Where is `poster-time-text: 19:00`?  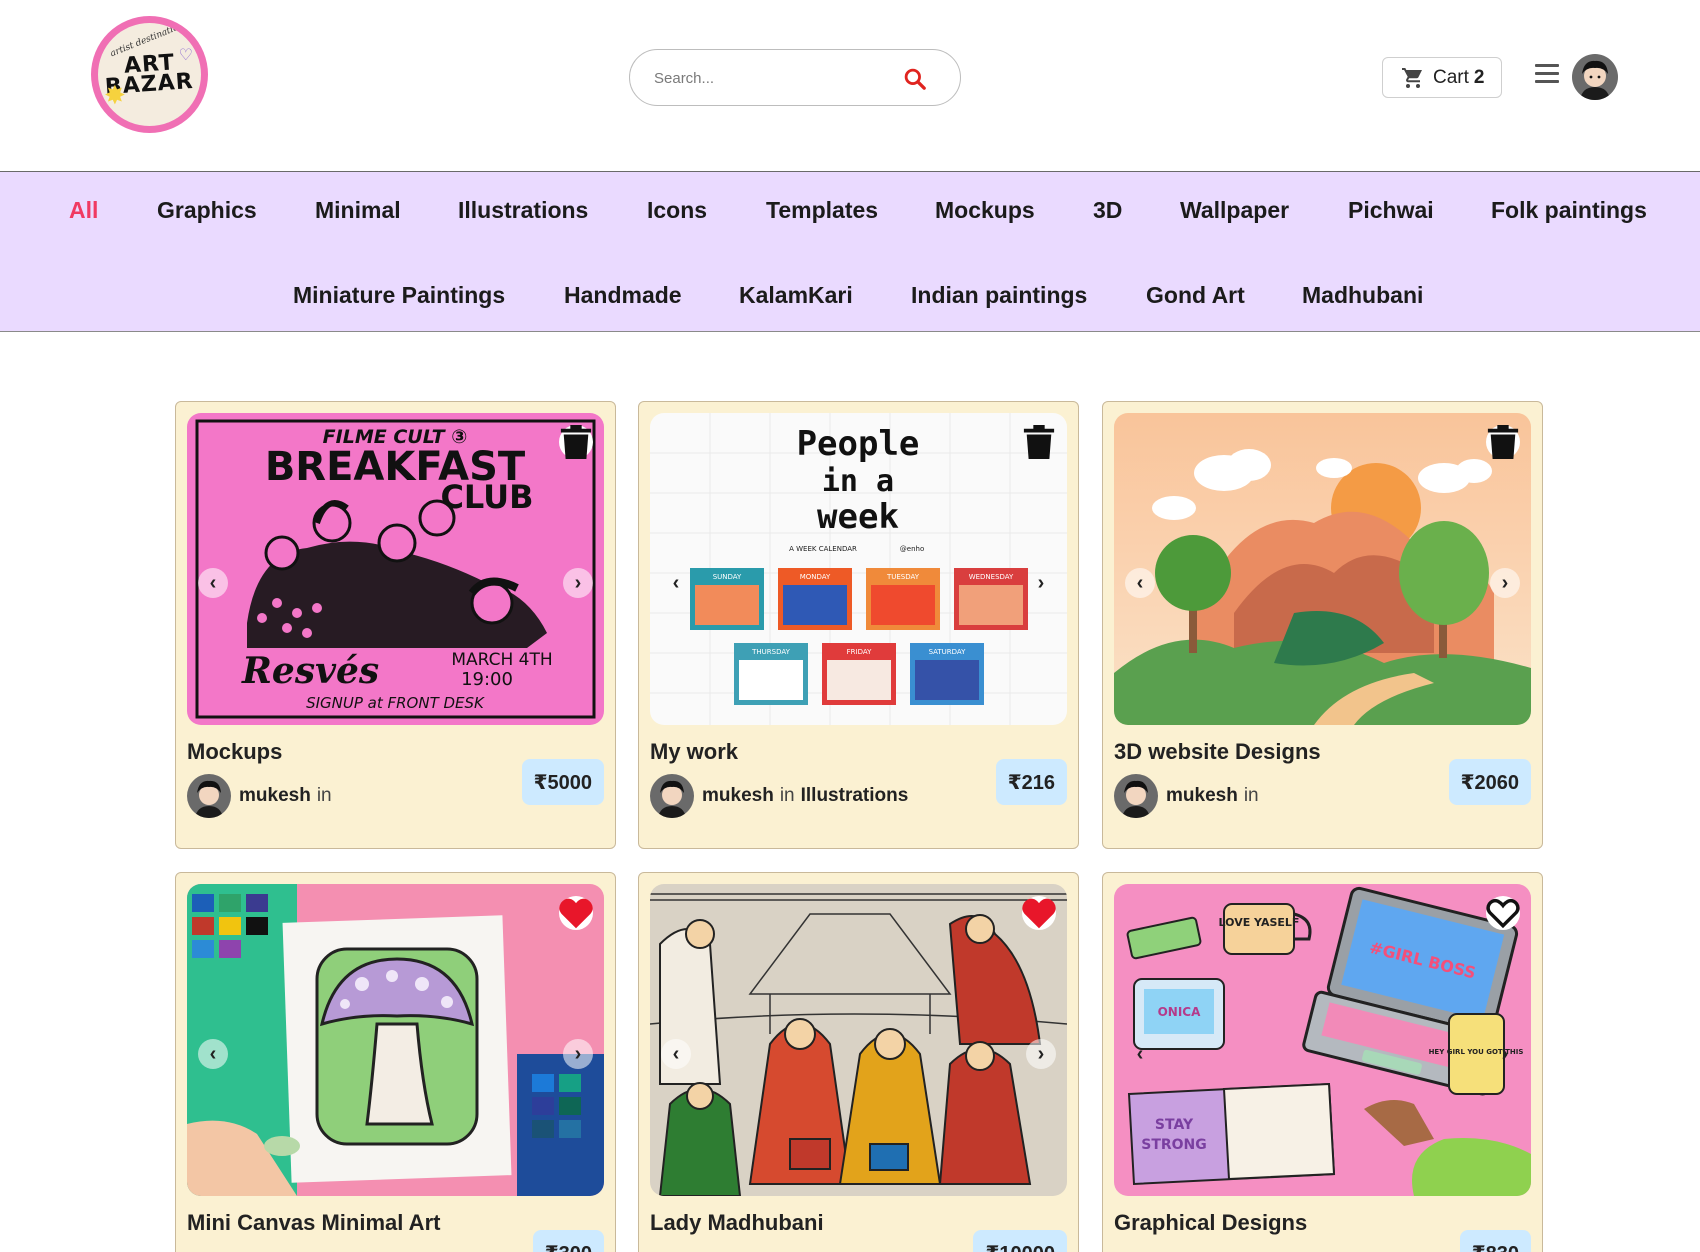
poster-time-text: 19:00 is located at coordinates (487, 679).